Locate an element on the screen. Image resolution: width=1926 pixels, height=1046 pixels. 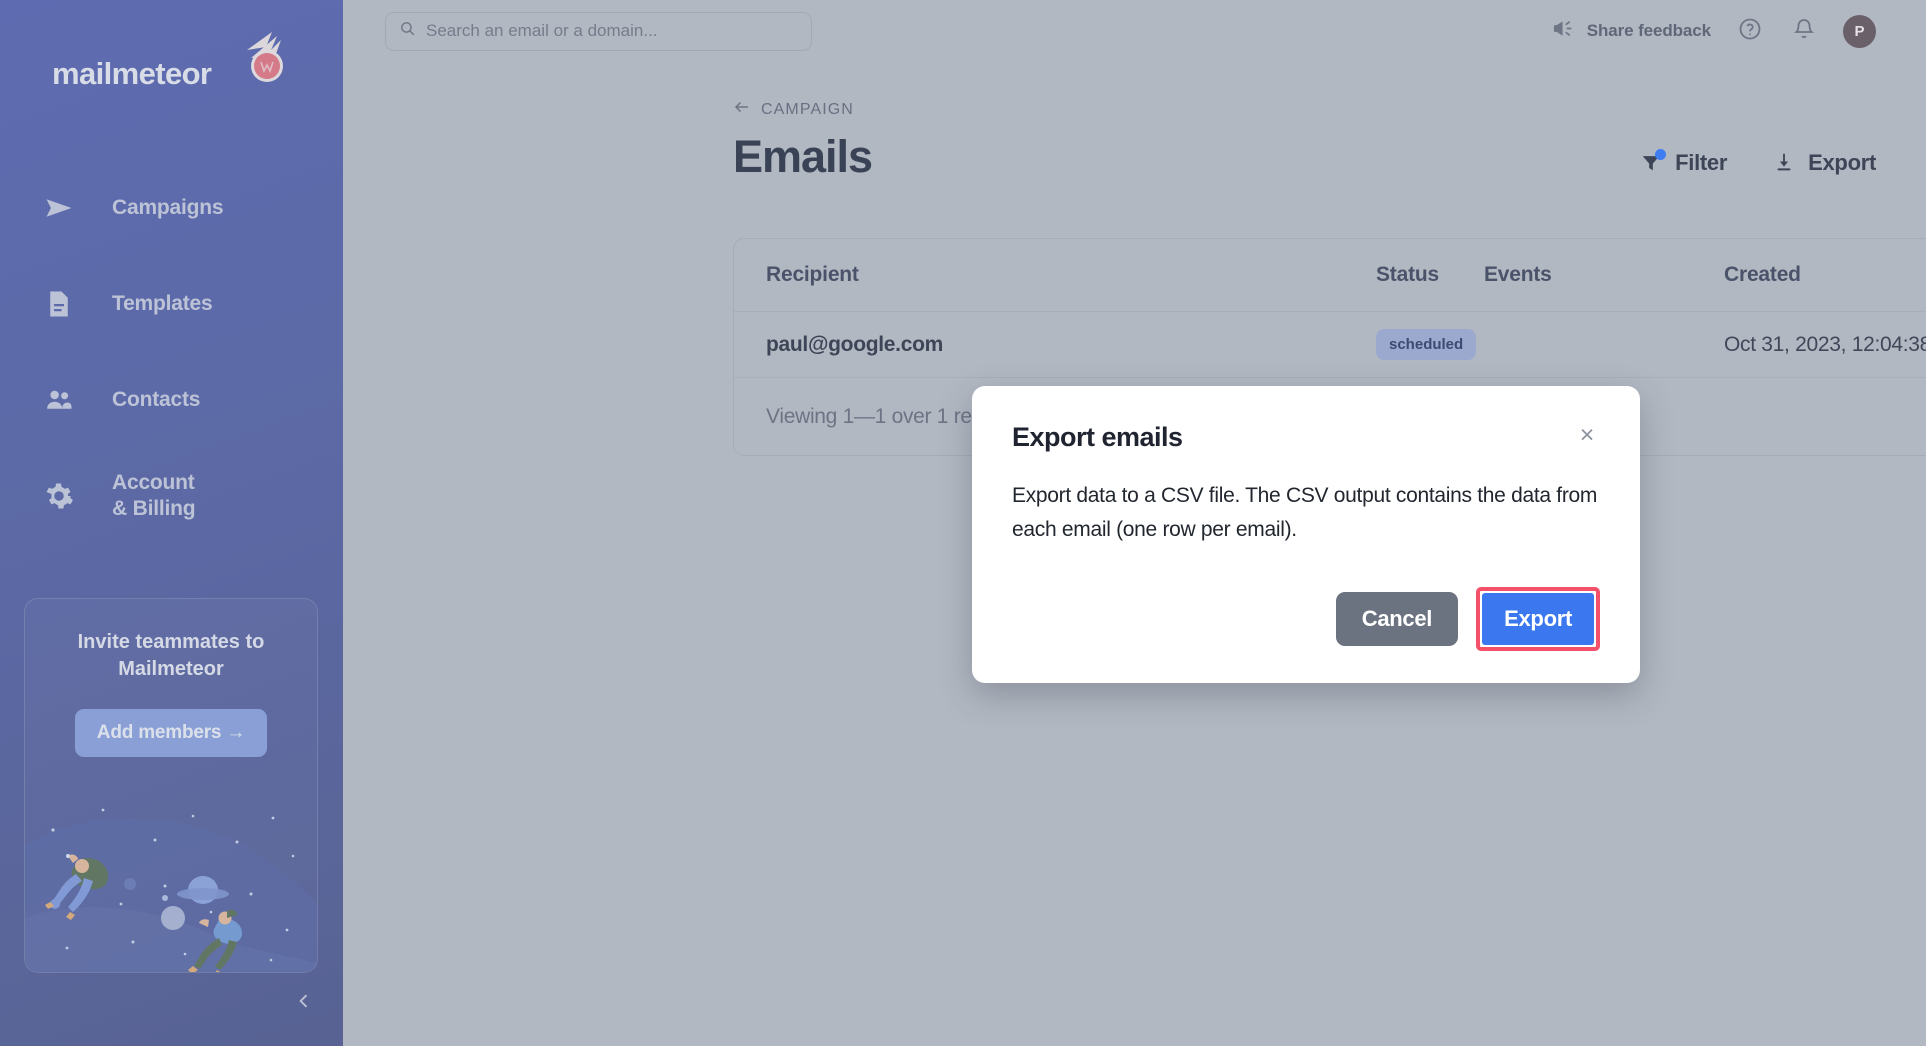
sidebar-collapse-button is located at coordinates (304, 1003).